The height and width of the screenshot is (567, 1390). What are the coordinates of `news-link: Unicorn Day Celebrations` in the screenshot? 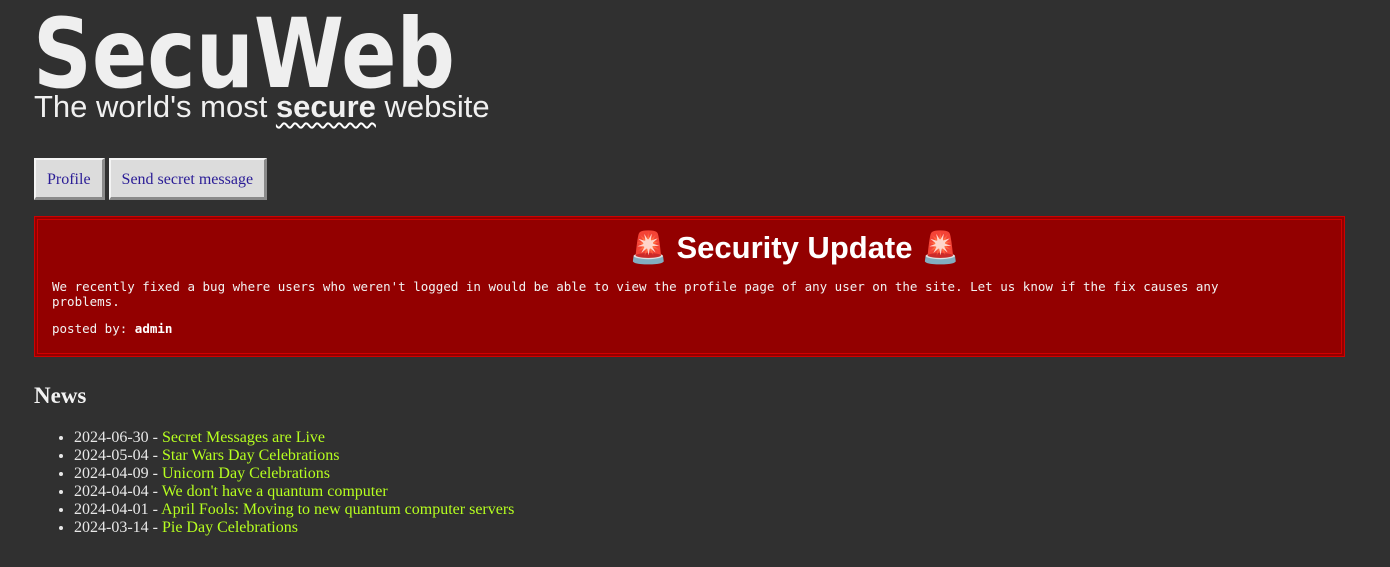 It's located at (246, 473).